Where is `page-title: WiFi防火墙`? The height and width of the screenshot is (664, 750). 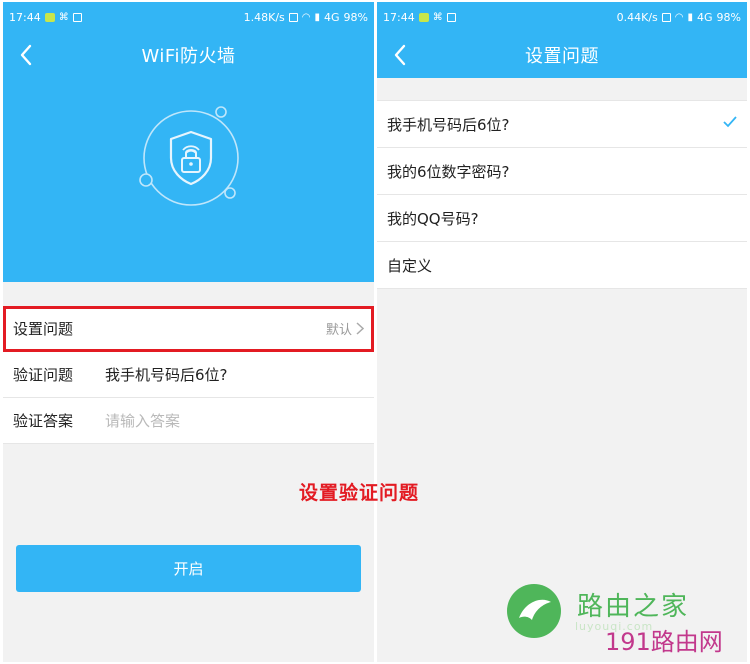
page-title: WiFi防火墙 is located at coordinates (188, 56).